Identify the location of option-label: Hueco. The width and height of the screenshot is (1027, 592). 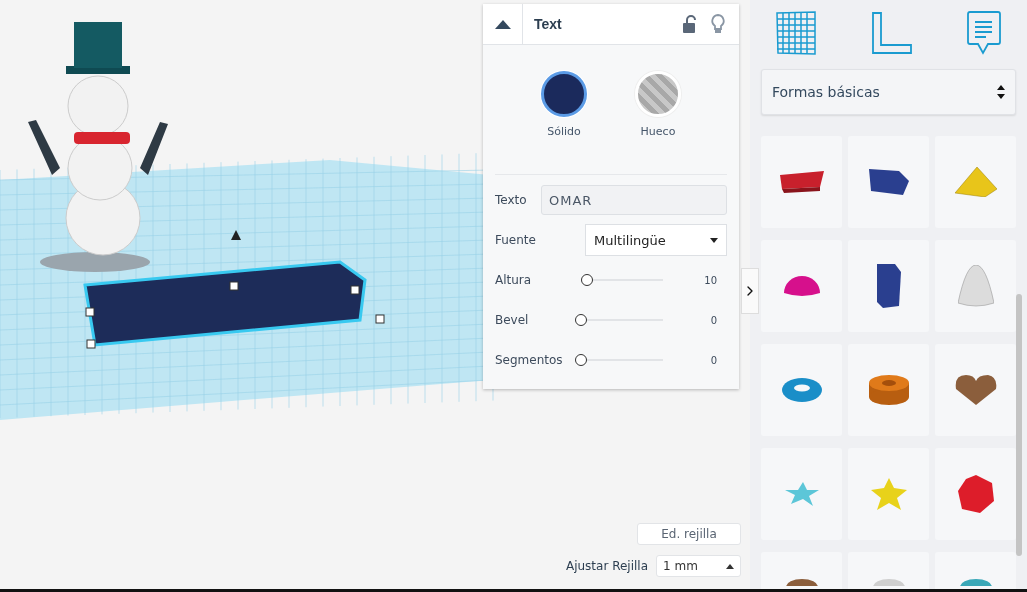
(658, 131).